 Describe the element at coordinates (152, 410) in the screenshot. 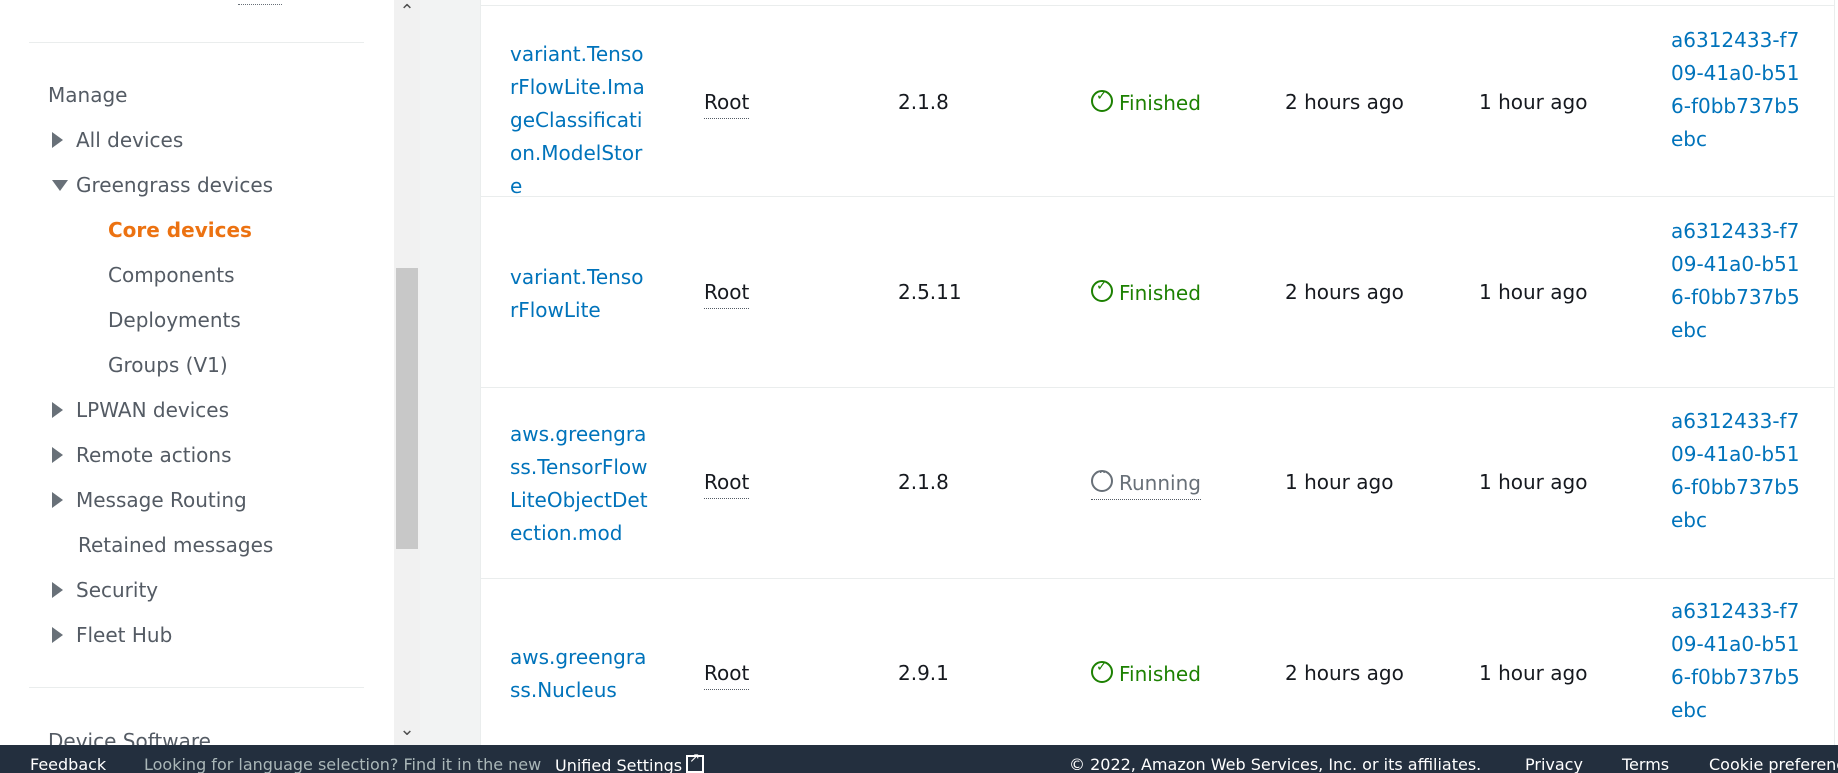

I see `nav-item-lpwan-devices: LPWAN devices` at that location.